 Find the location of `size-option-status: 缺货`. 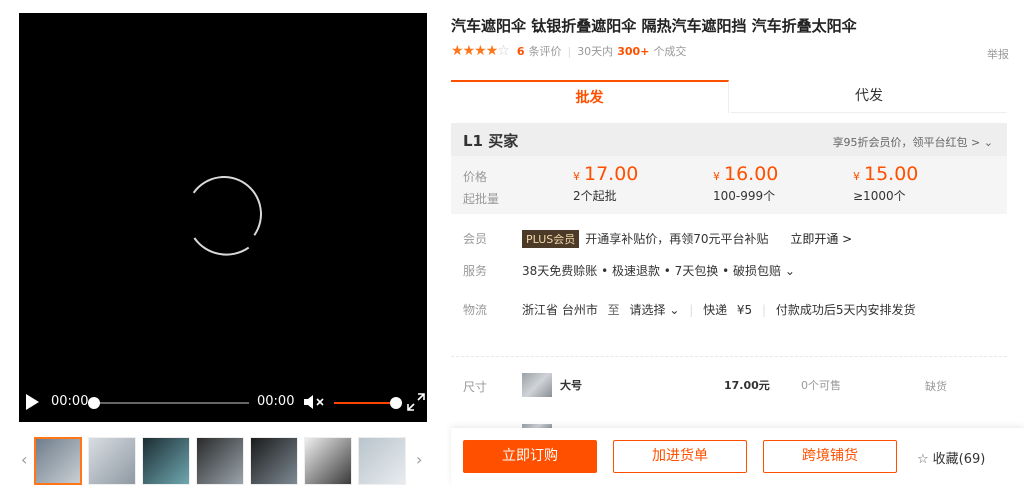

size-option-status: 缺货 is located at coordinates (936, 386).